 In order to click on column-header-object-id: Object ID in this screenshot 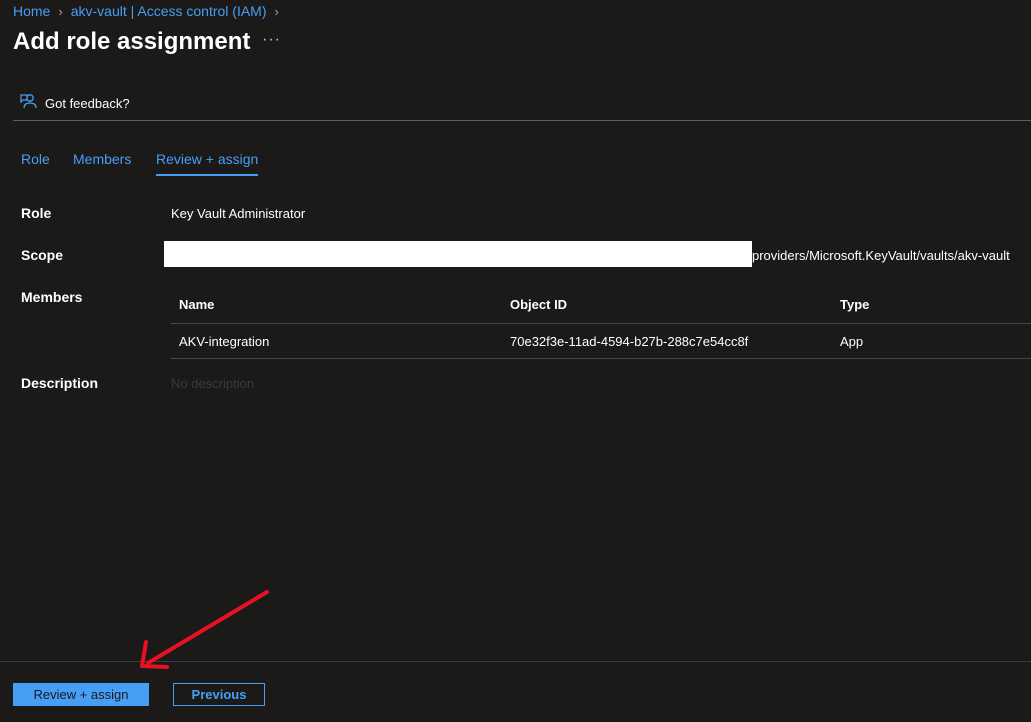, I will do `click(539, 304)`.